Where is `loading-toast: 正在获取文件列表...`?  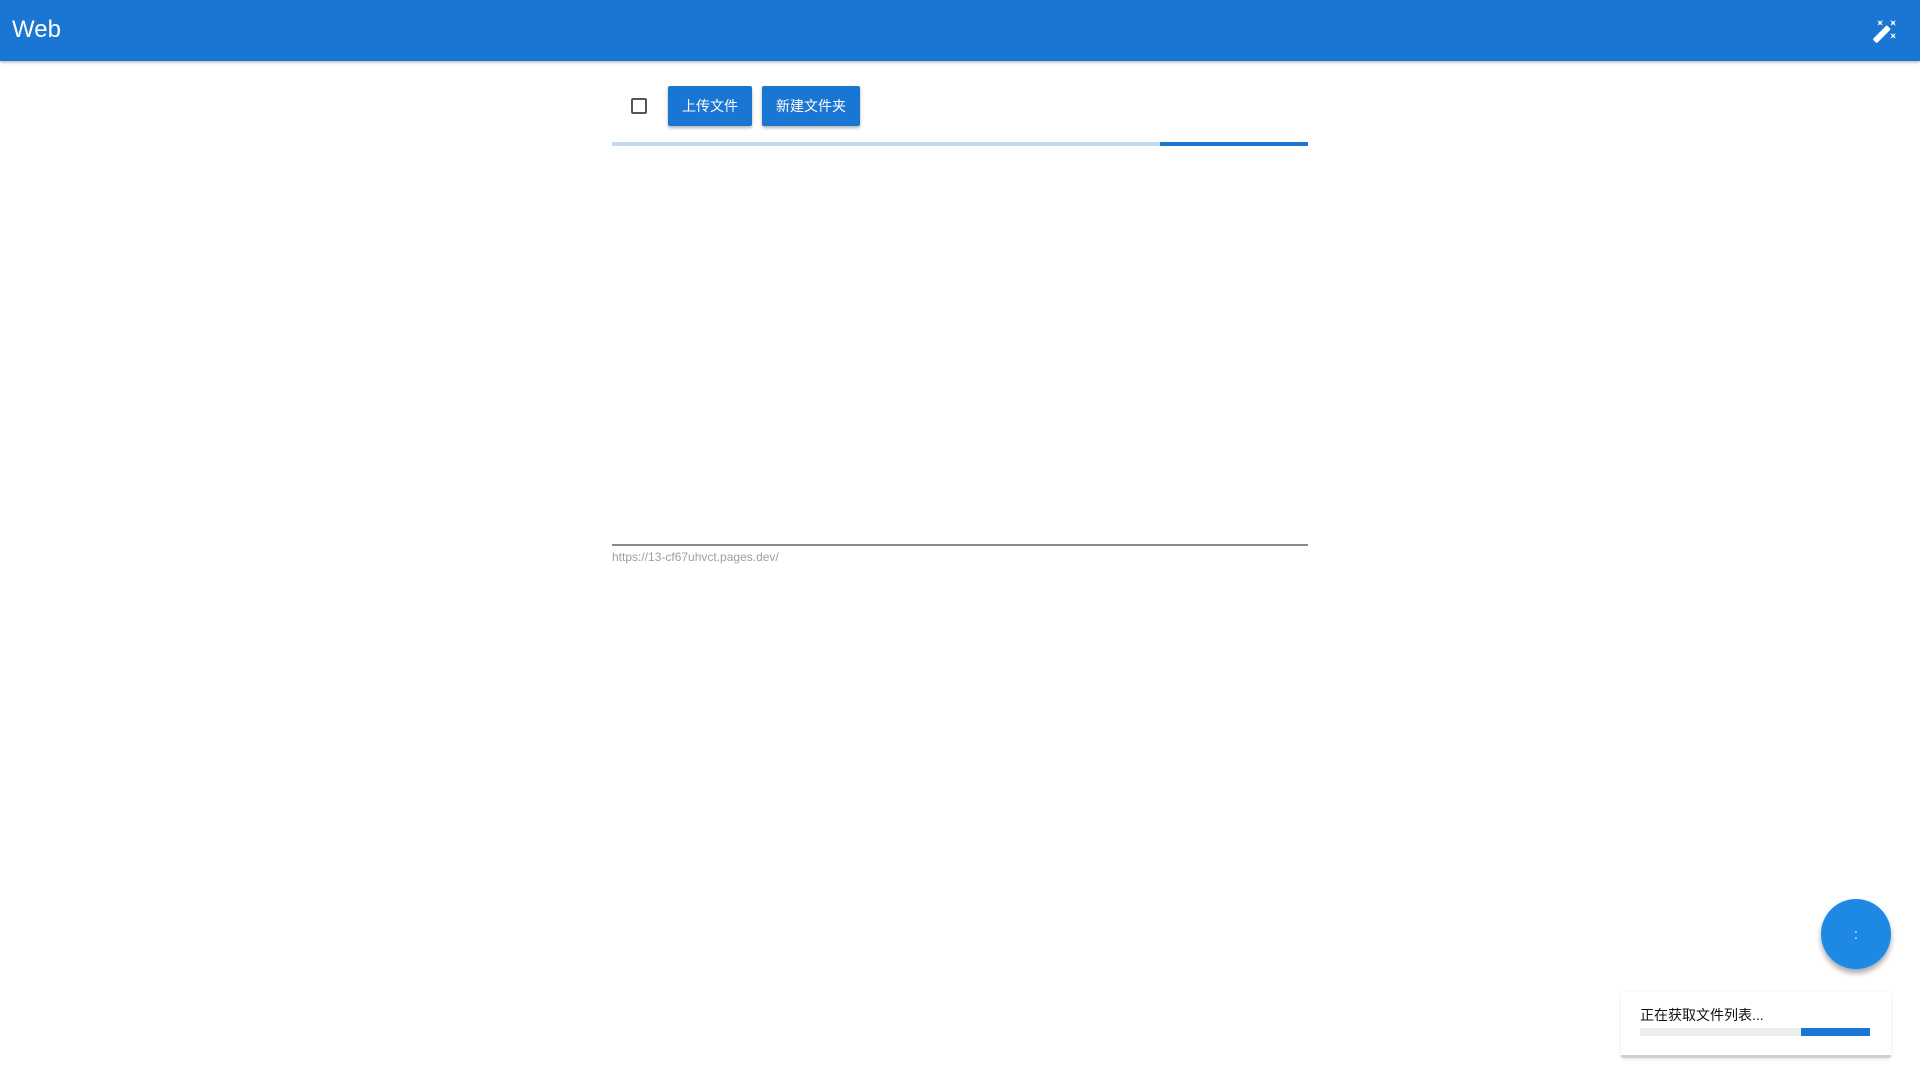
loading-toast: 正在获取文件列表... is located at coordinates (1756, 1025).